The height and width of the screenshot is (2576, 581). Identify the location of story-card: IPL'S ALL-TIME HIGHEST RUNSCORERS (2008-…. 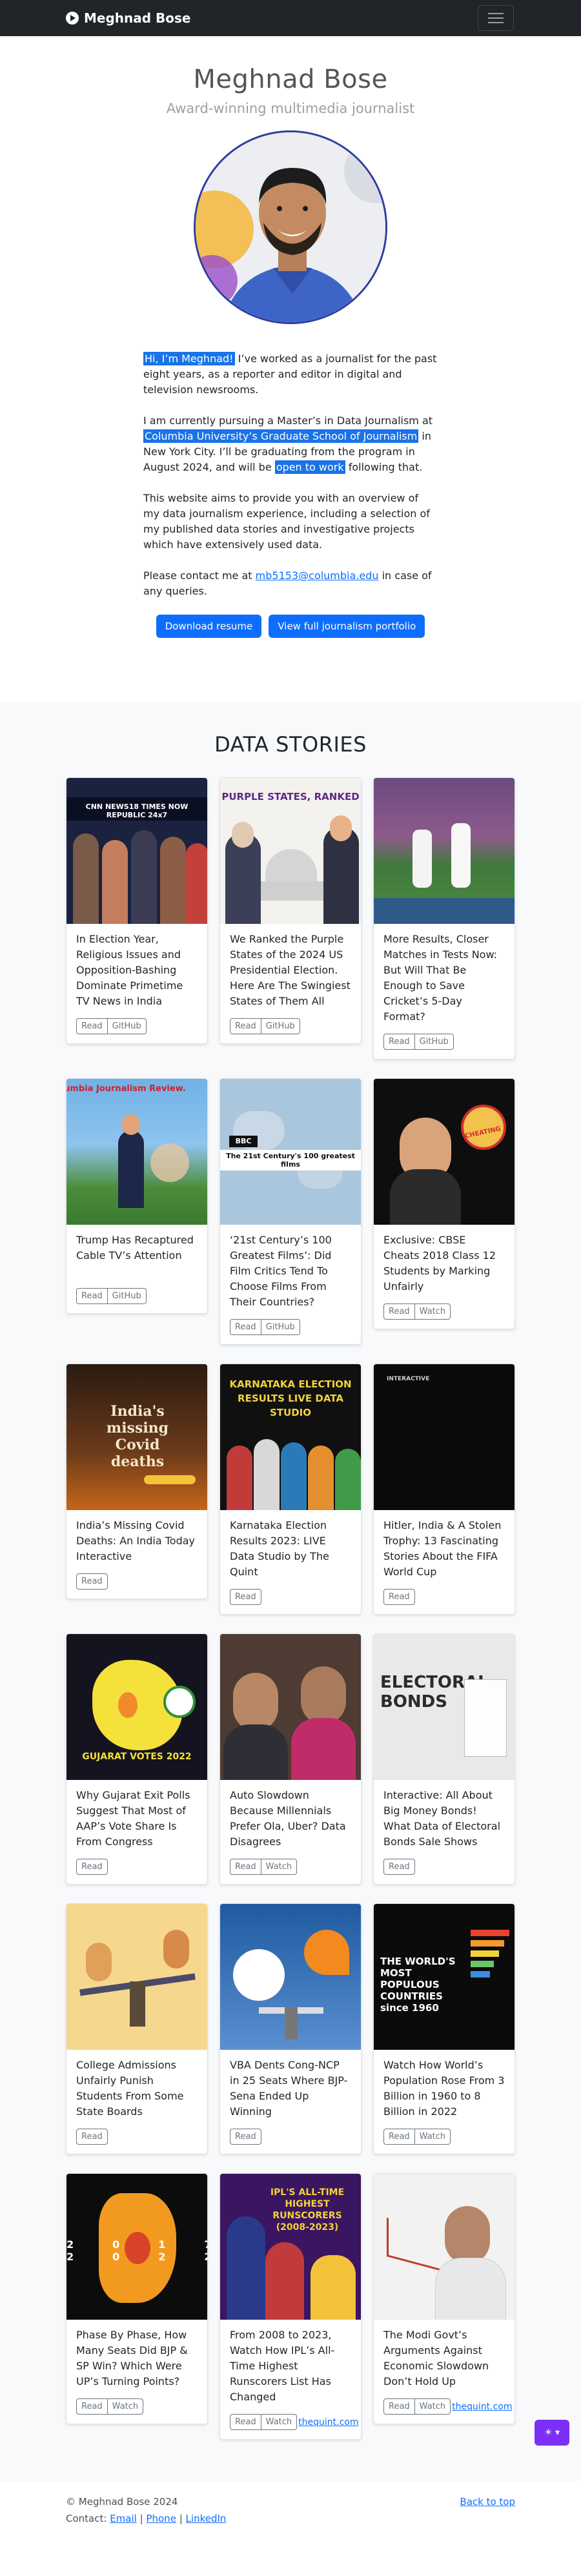
(290, 2306).